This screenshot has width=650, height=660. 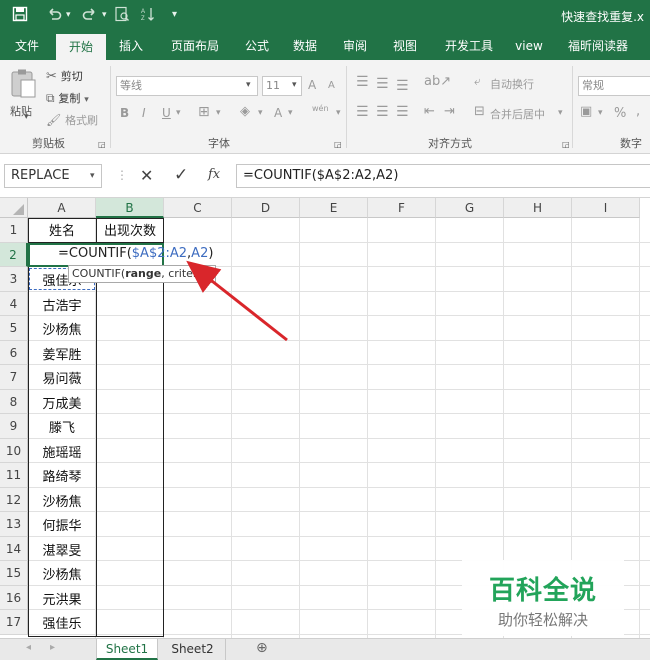 I want to click on clipboard-launcher-icon: ◲, so click(x=102, y=144).